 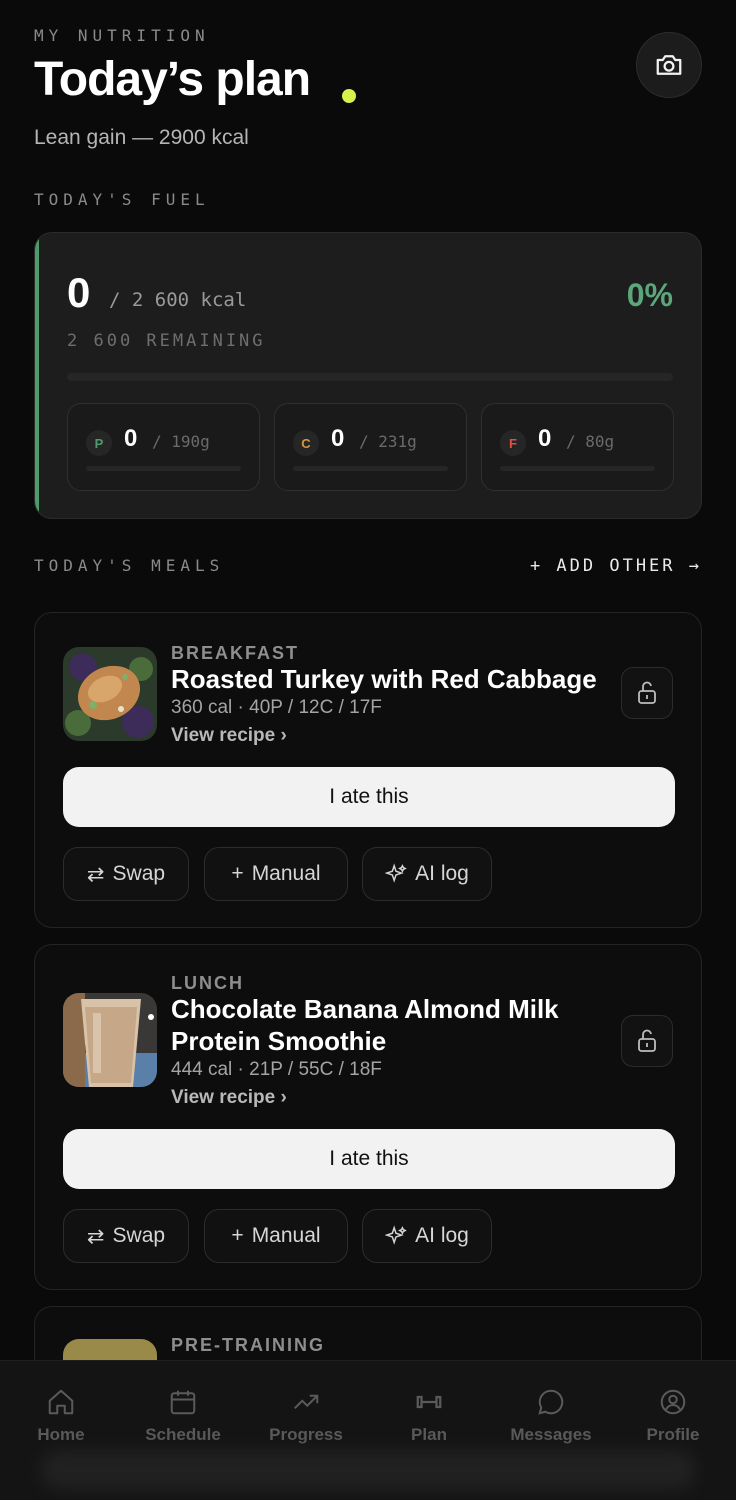 What do you see at coordinates (276, 707) in the screenshot?
I see `meal-macros: 360 cal · 40P / 12C / 17F` at bounding box center [276, 707].